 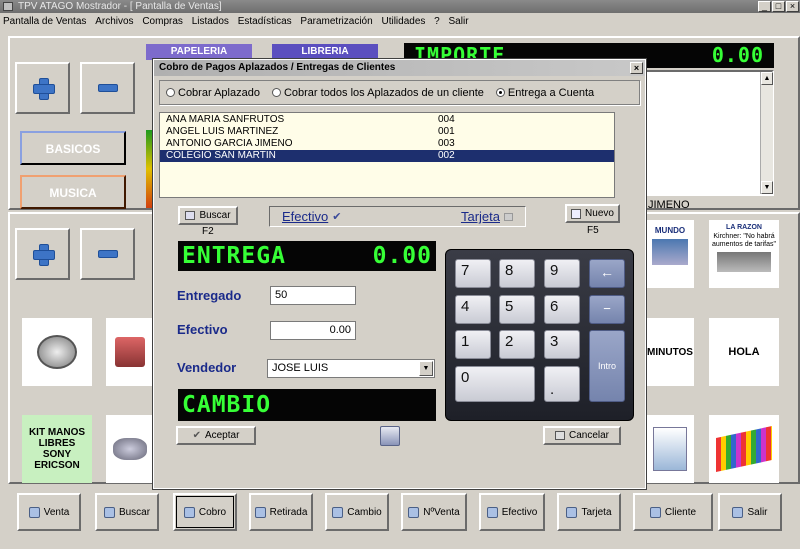 I want to click on key-9: 9, so click(x=562, y=273).